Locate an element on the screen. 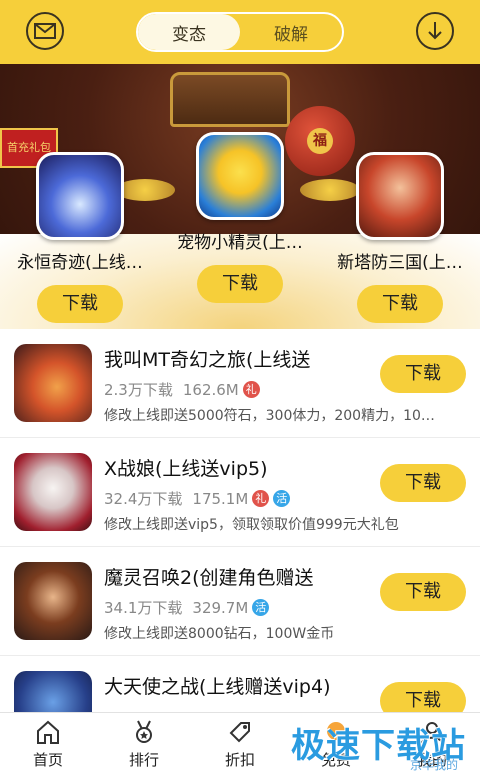 The image size is (480, 776). tab-biantai: 变态 is located at coordinates (189, 32).